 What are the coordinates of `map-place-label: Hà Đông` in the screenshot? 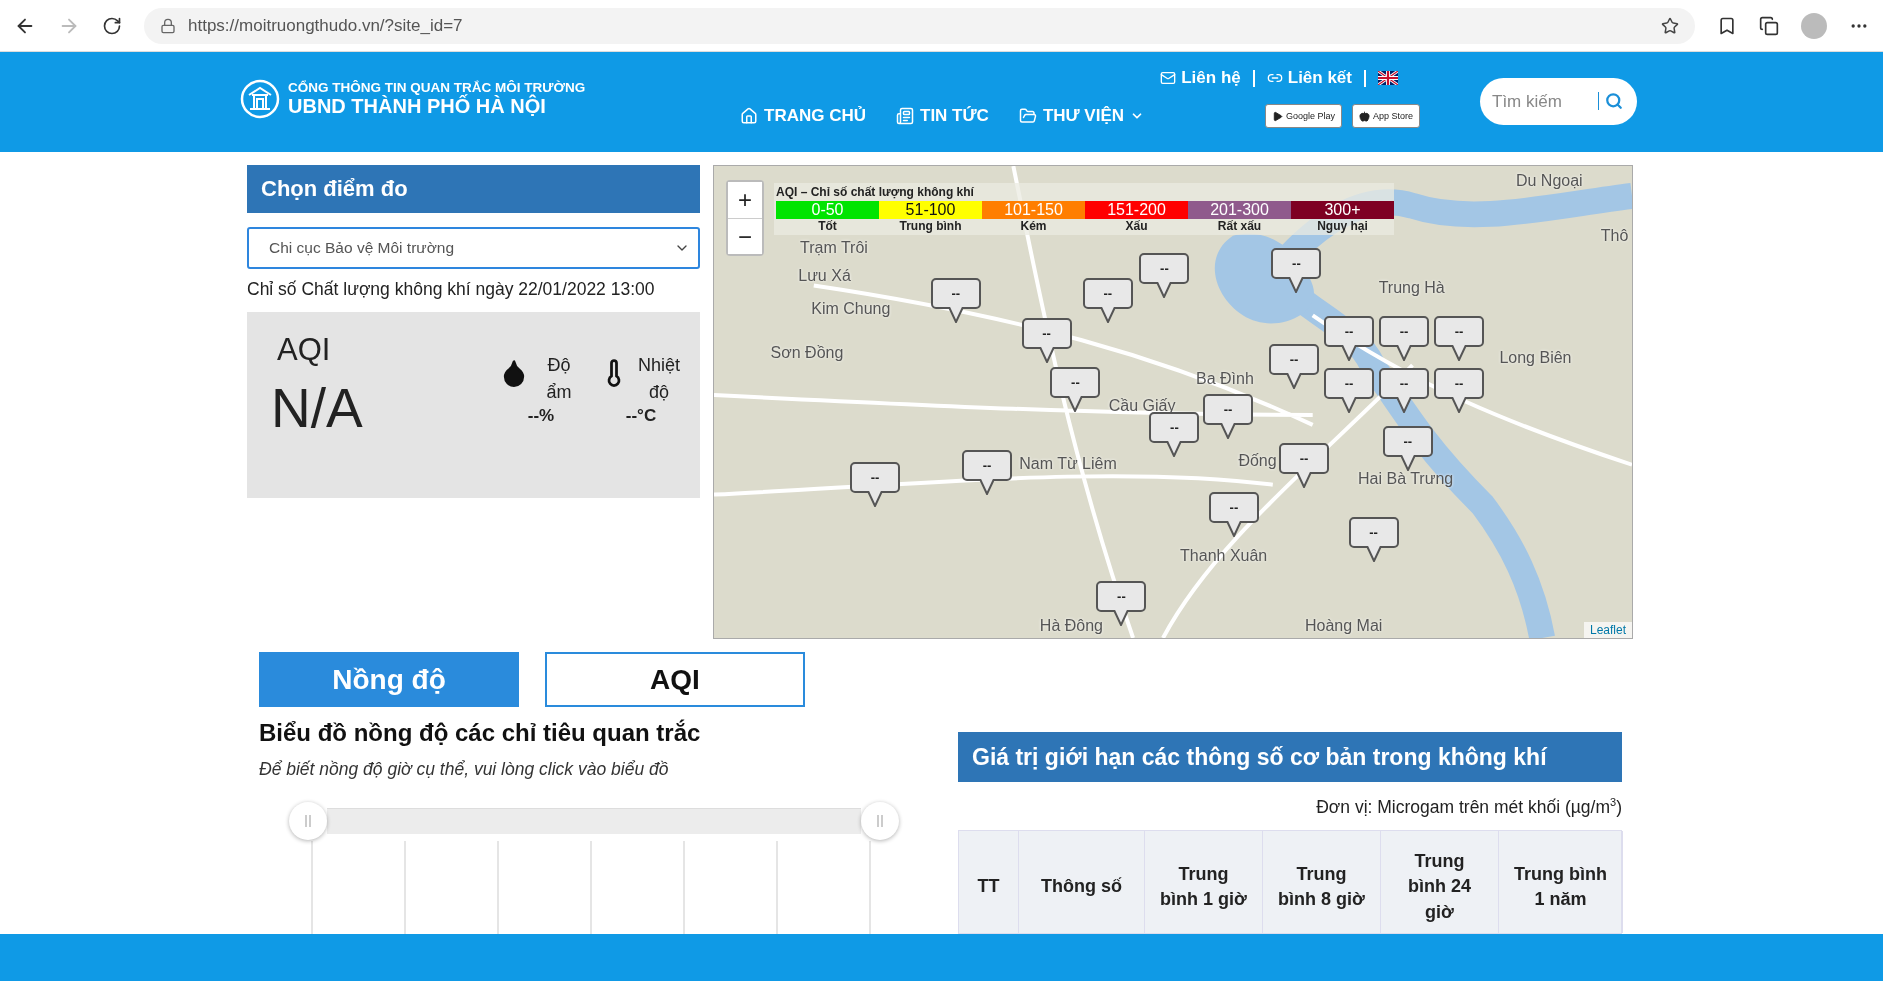 It's located at (1071, 626).